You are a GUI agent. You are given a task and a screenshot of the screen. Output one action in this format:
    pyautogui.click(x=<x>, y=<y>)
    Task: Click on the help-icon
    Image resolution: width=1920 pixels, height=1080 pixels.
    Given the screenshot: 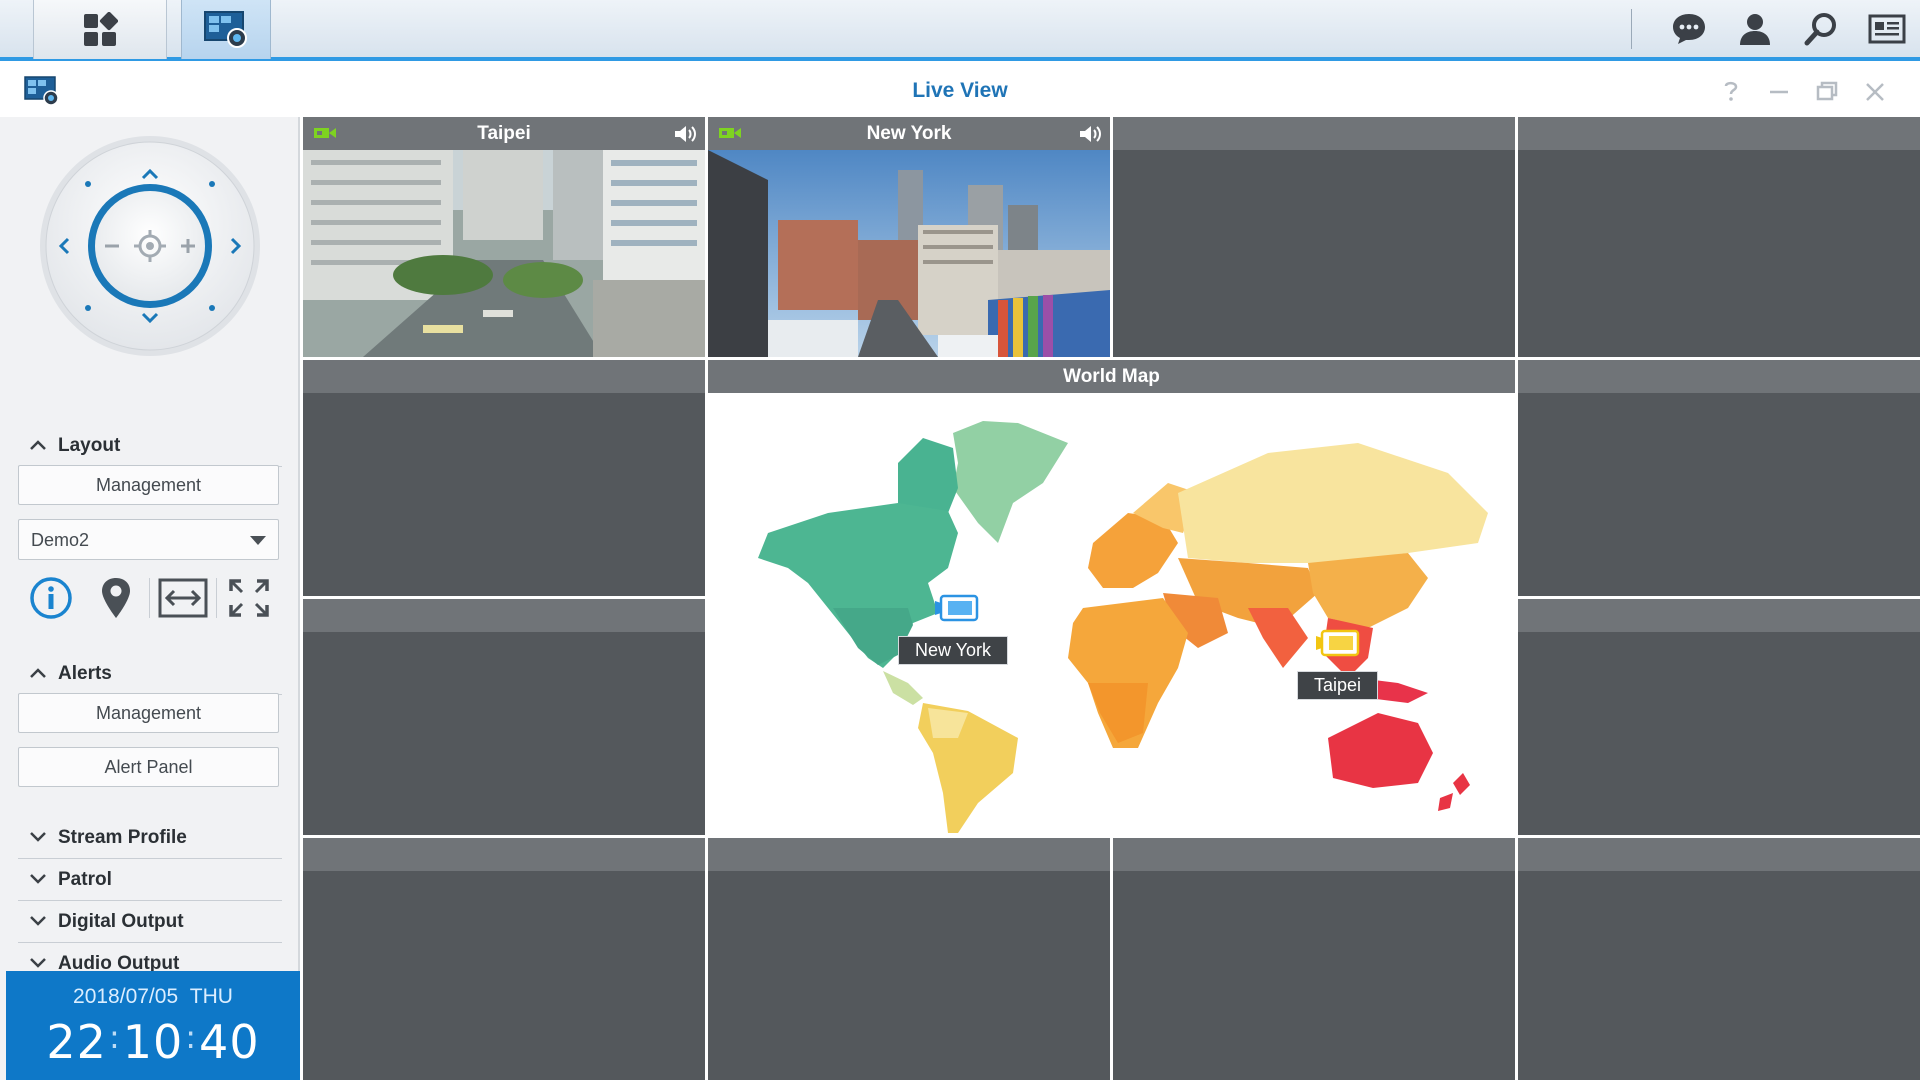 What is the action you would take?
    pyautogui.click(x=1731, y=91)
    